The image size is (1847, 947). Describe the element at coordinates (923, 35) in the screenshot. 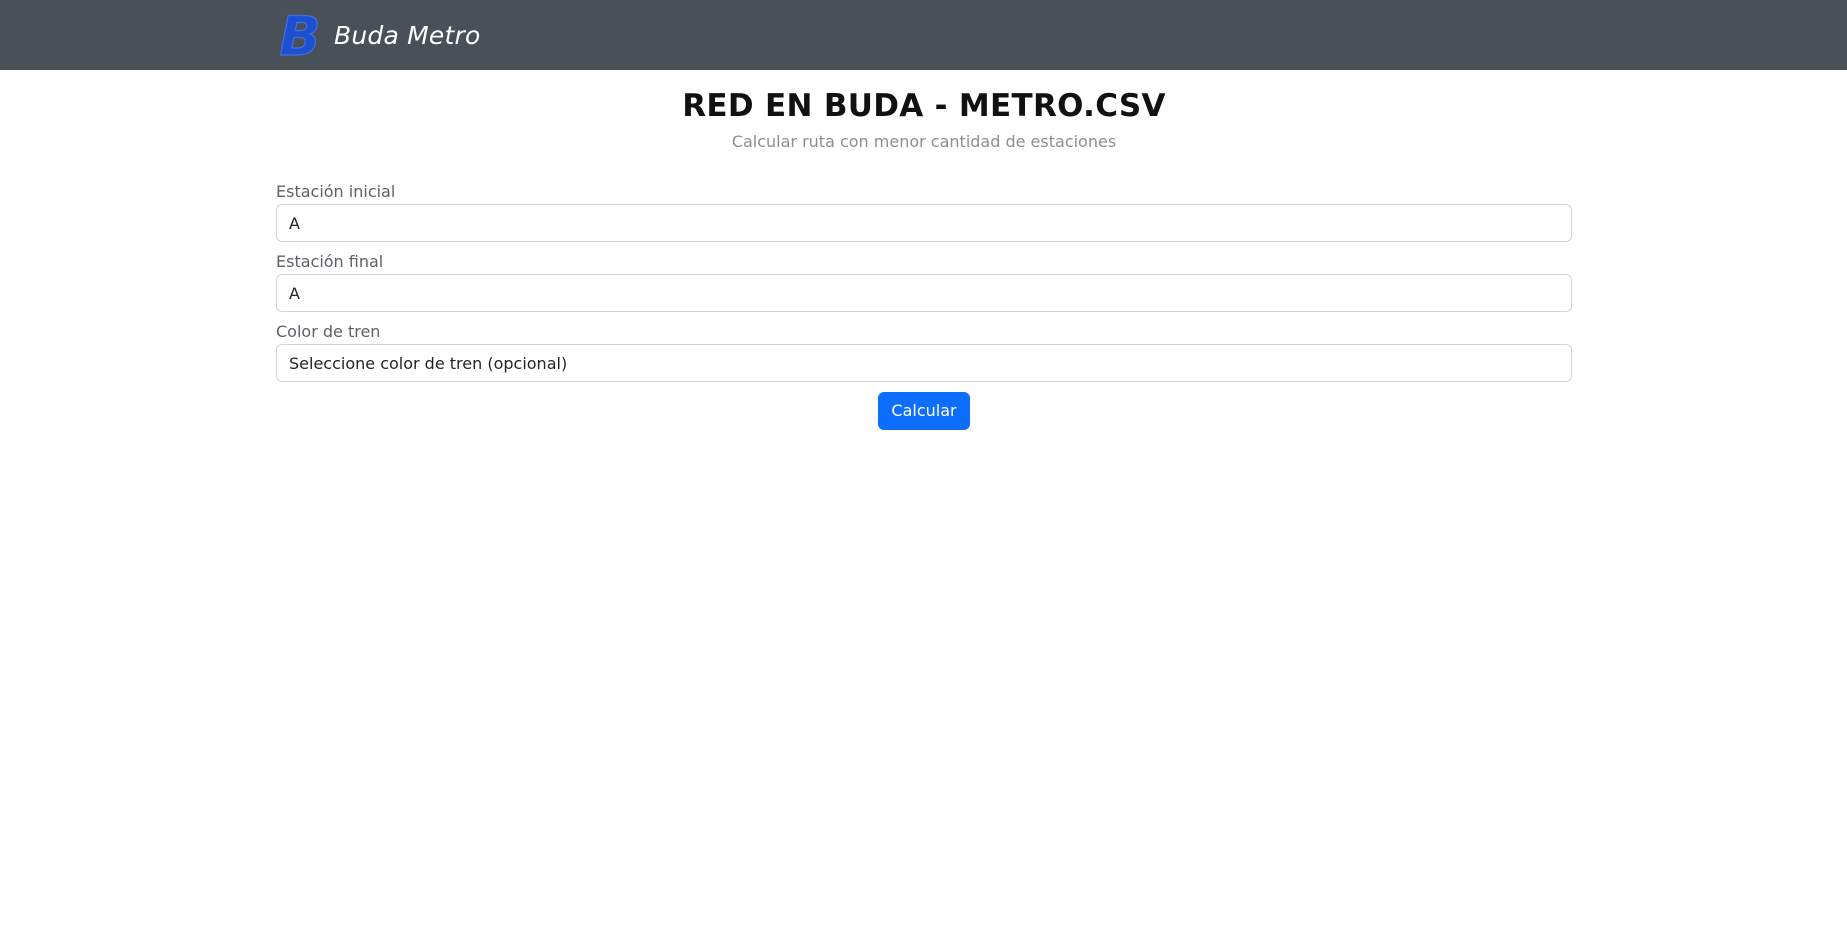

I see `top-navbar: B Buda Metro` at that location.